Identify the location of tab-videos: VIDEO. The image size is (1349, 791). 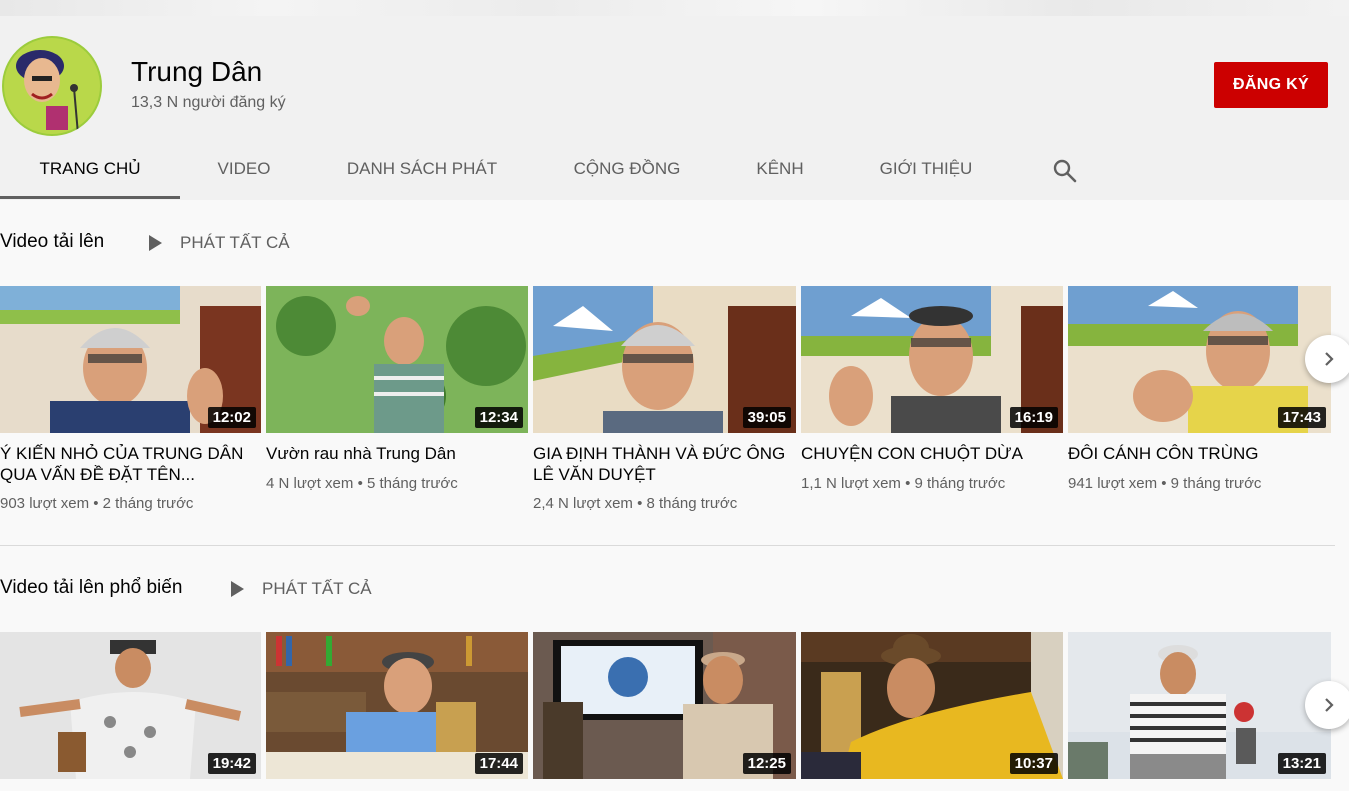
(244, 172).